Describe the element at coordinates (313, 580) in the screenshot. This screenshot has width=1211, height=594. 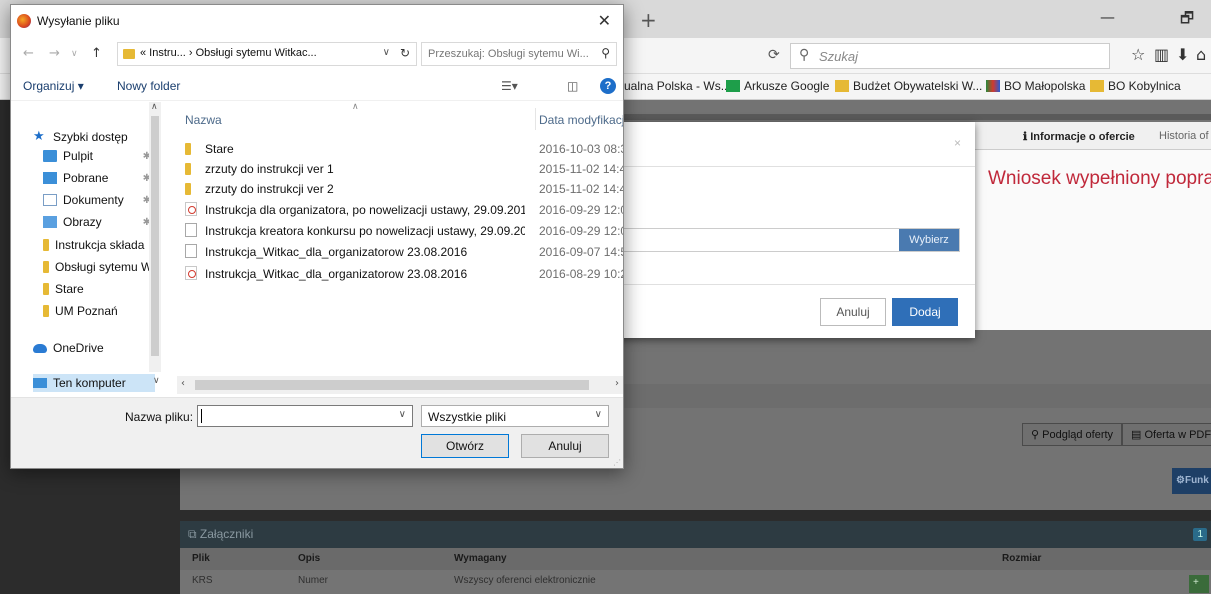
I see `cell-opis: Numer` at that location.